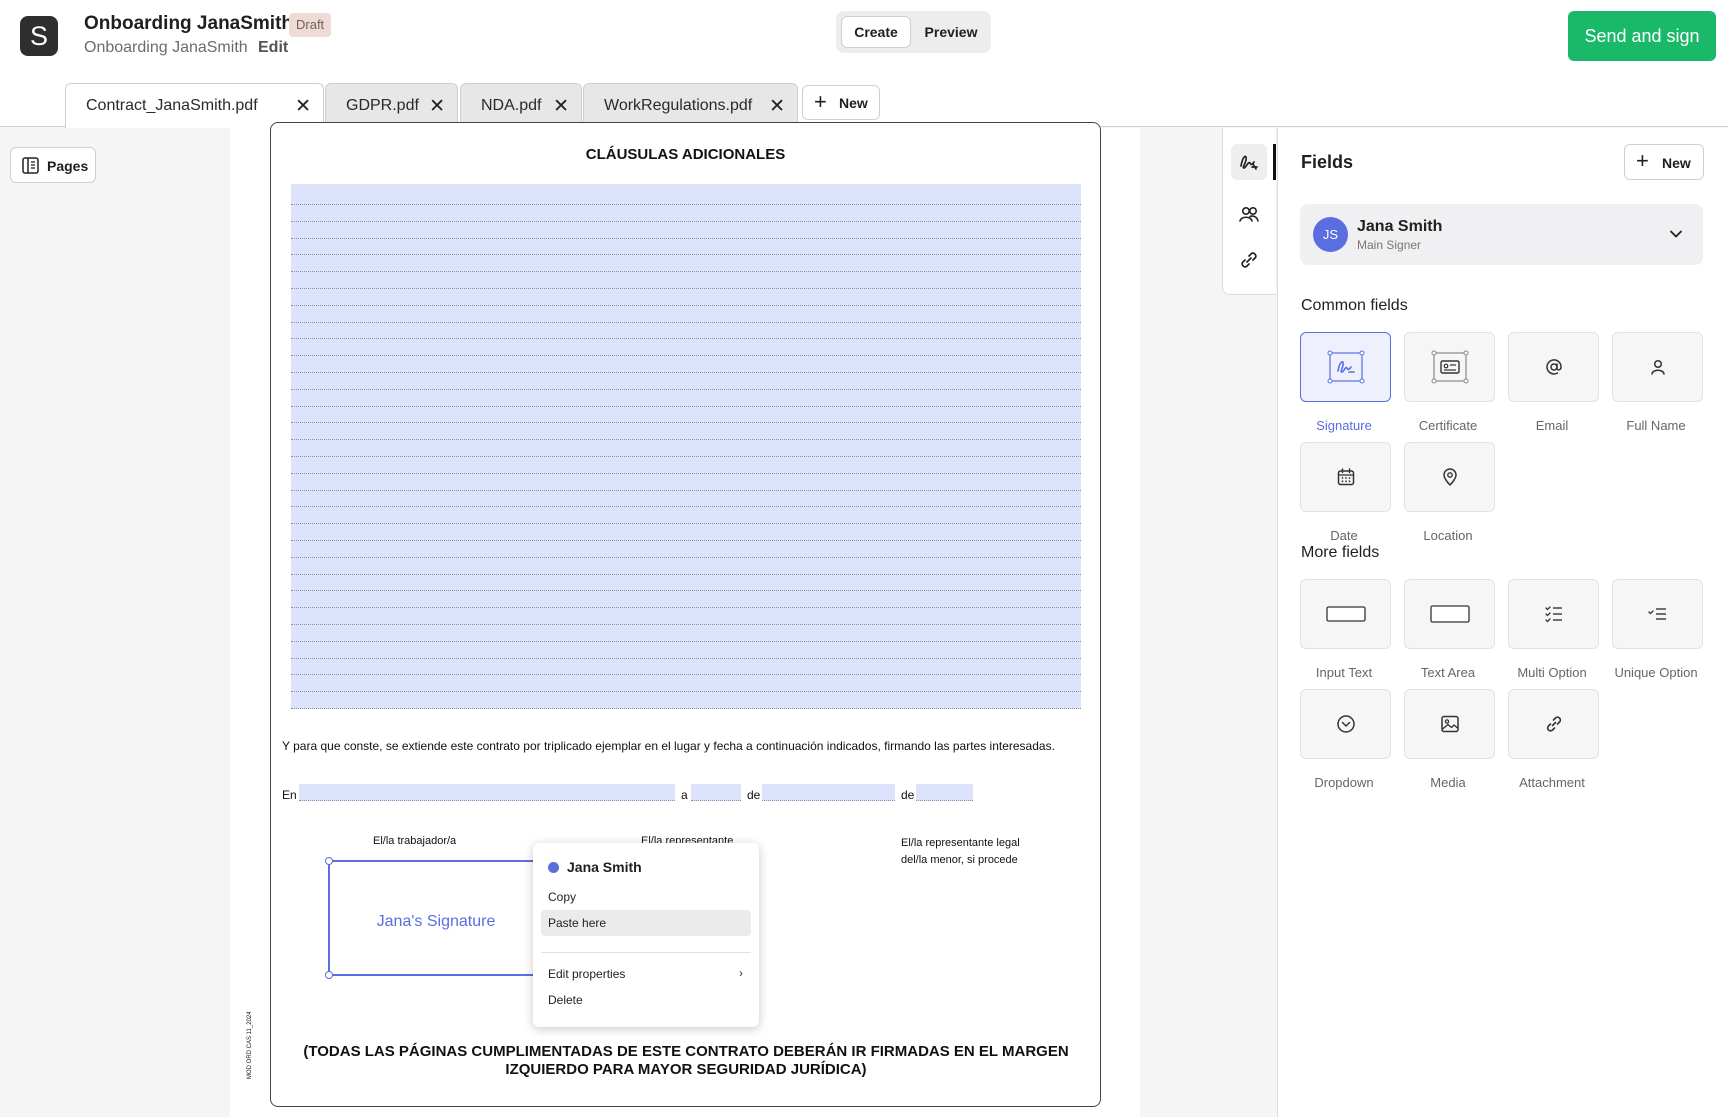  I want to click on checklist-icon, so click(1553, 614).